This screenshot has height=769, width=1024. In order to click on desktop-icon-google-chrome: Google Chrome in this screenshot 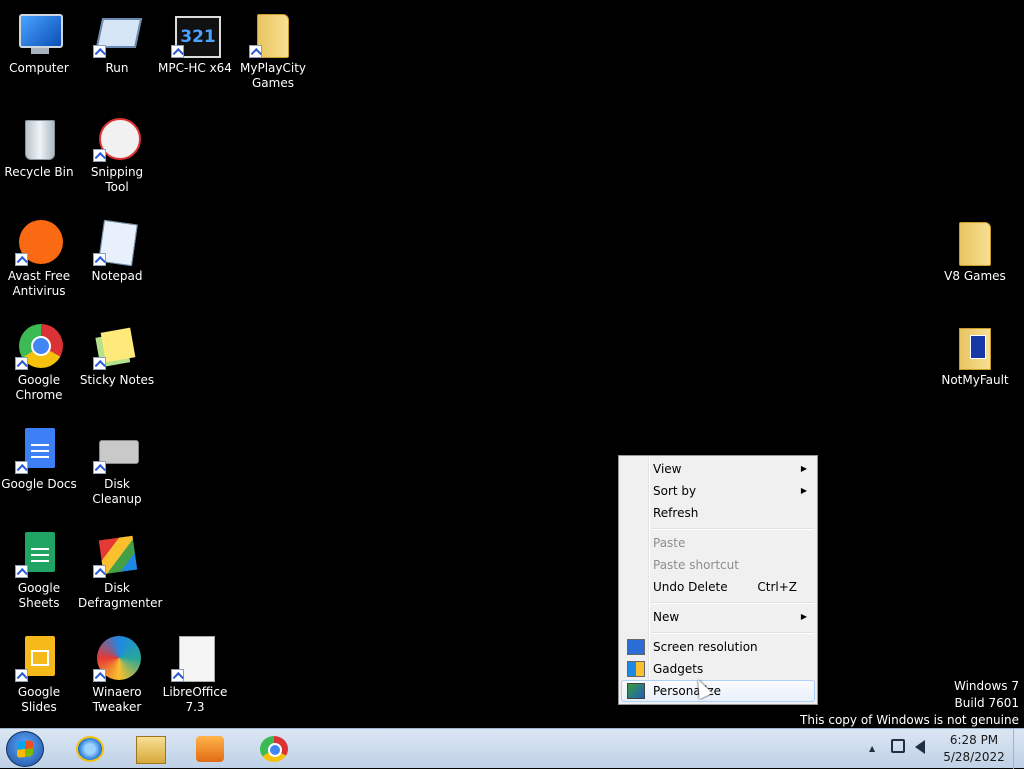, I will do `click(39, 359)`.